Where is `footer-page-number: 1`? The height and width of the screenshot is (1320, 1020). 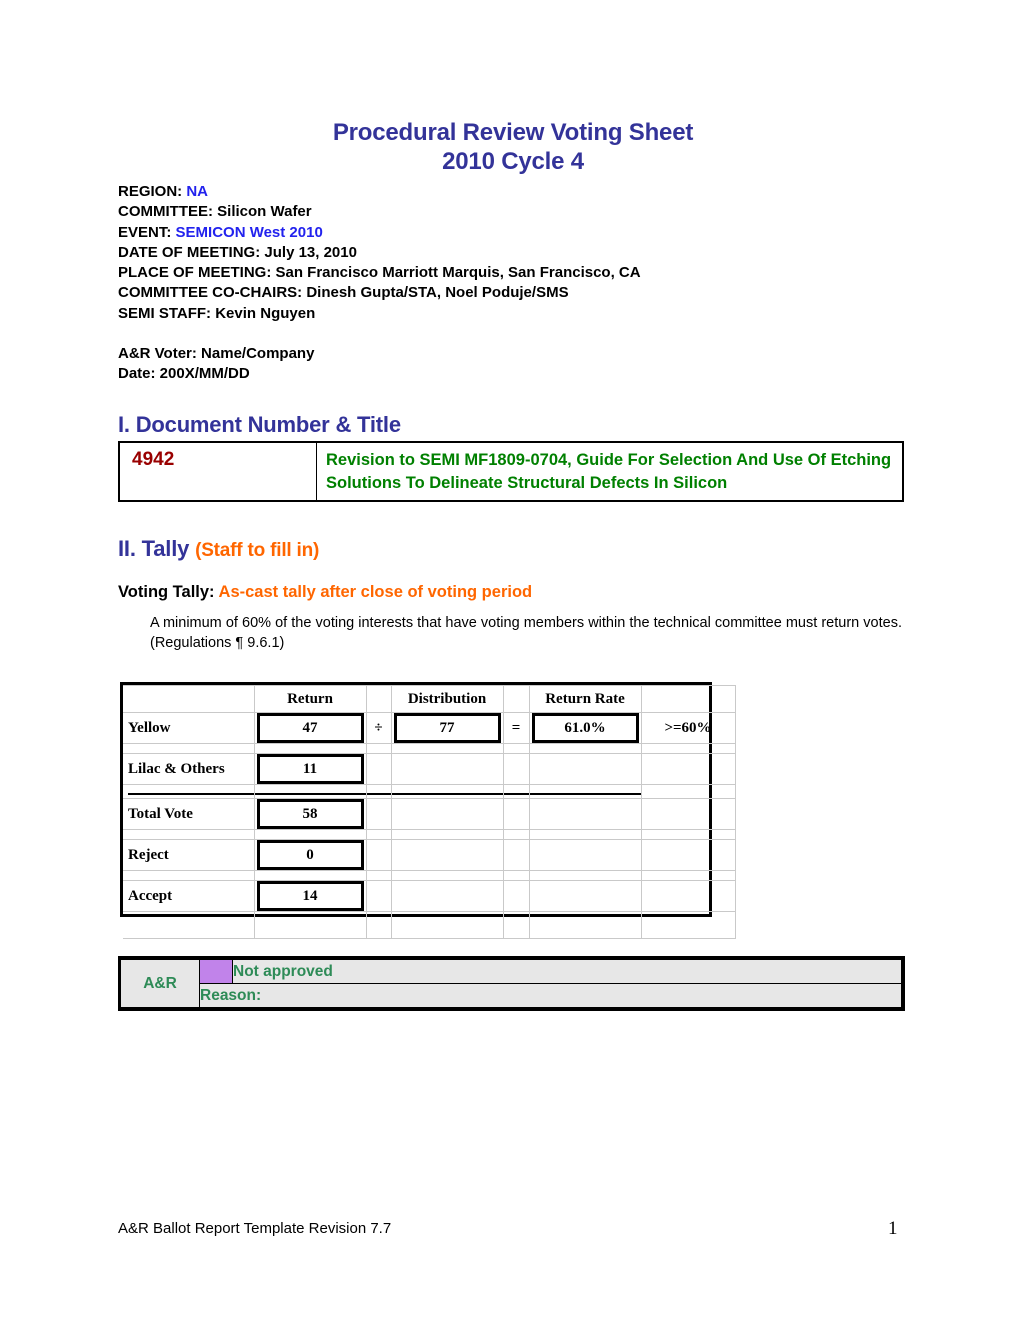 footer-page-number: 1 is located at coordinates (893, 1228).